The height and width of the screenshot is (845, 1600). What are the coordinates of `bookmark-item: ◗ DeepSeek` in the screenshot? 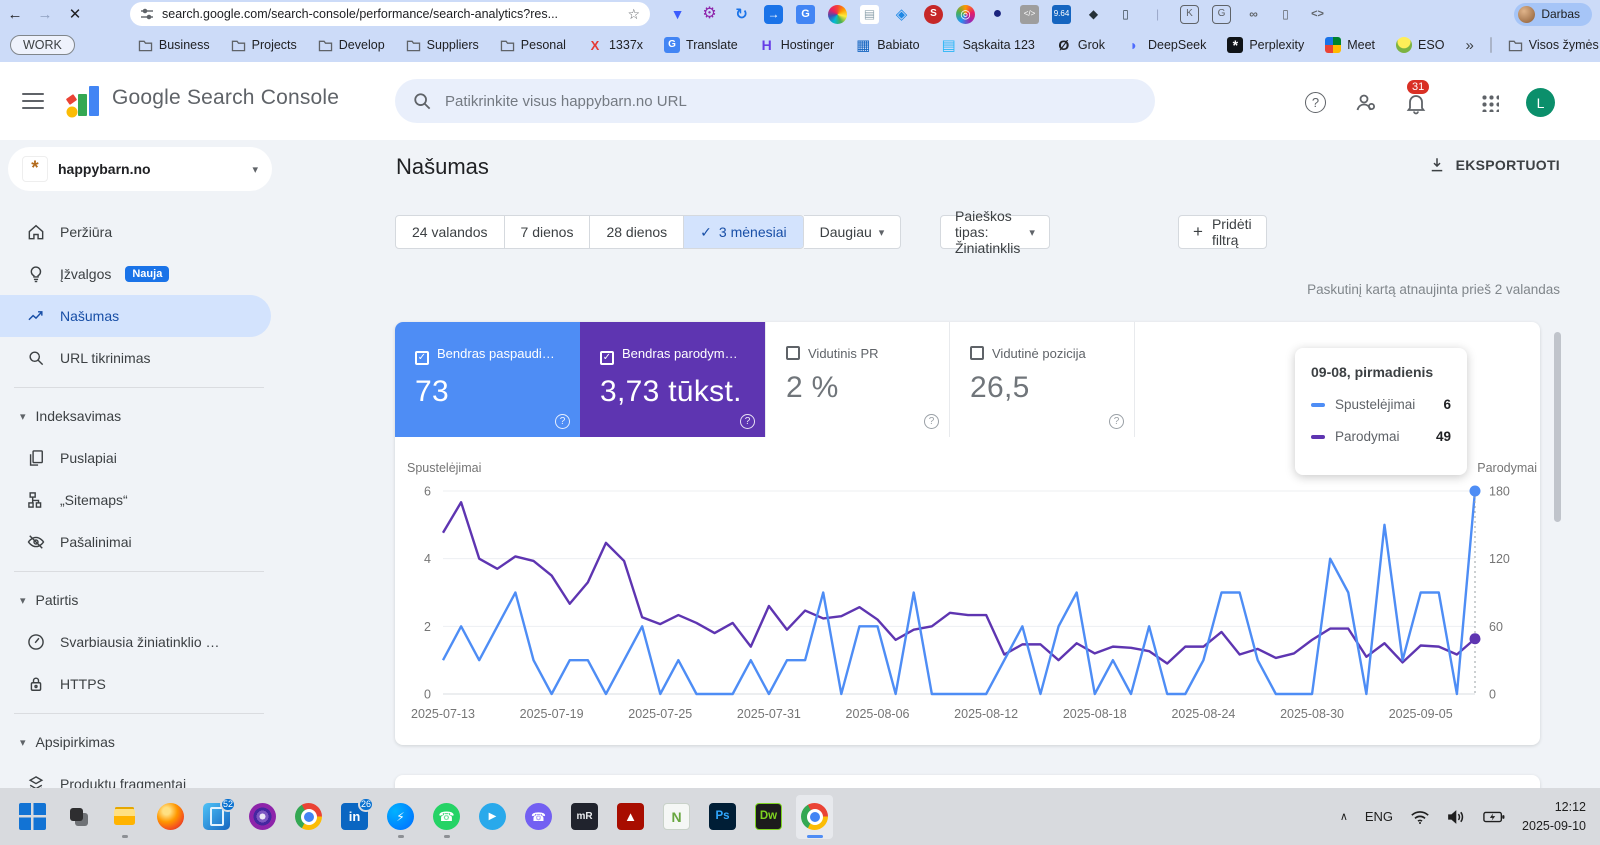 It's located at (1166, 45).